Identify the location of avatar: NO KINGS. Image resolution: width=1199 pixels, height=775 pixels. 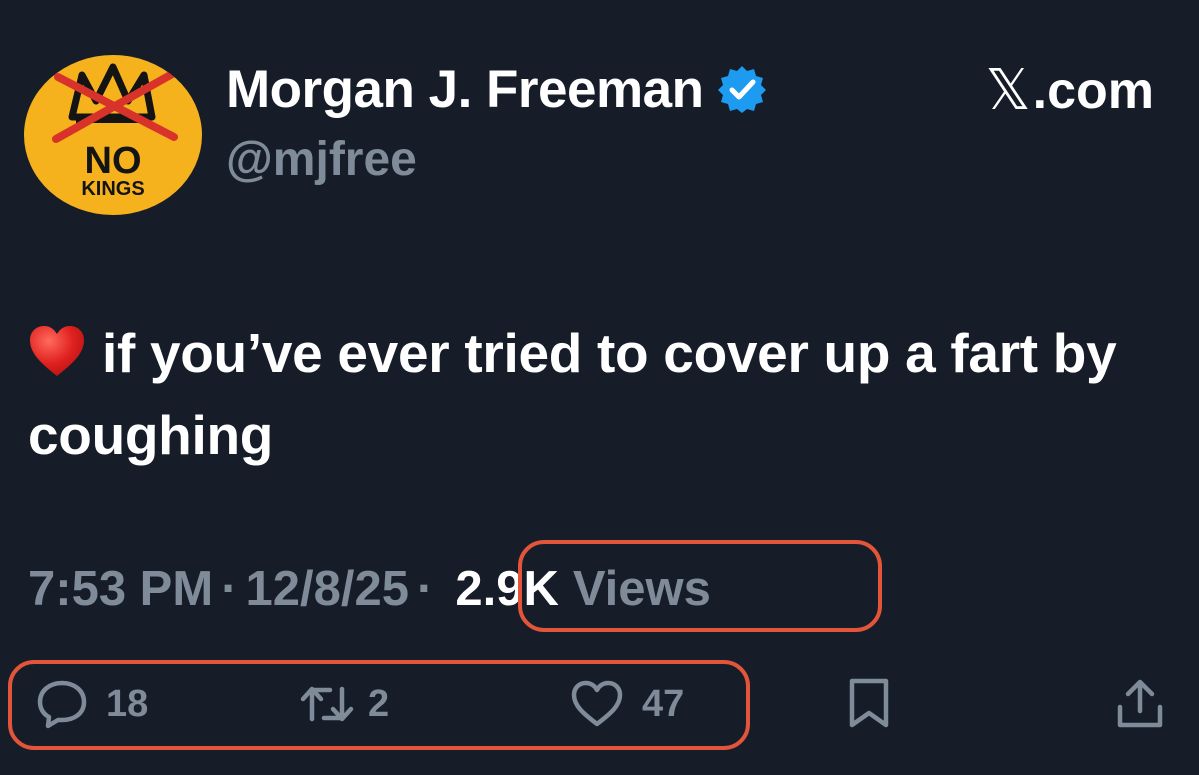
(113, 135).